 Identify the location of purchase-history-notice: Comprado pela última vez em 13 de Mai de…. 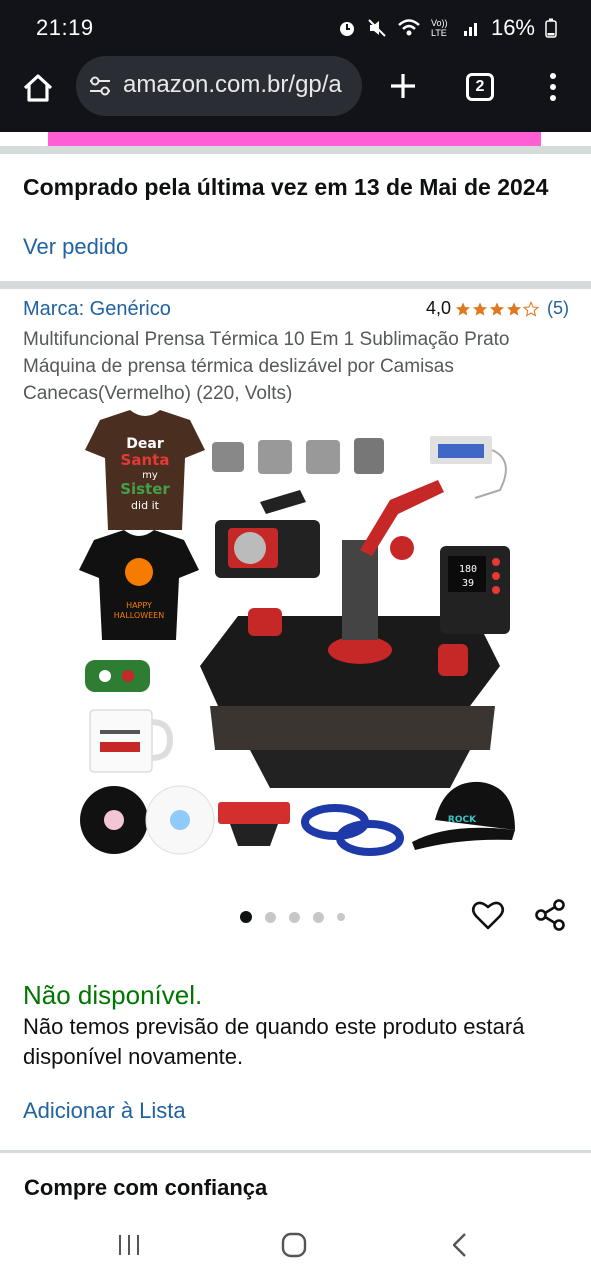
(286, 187).